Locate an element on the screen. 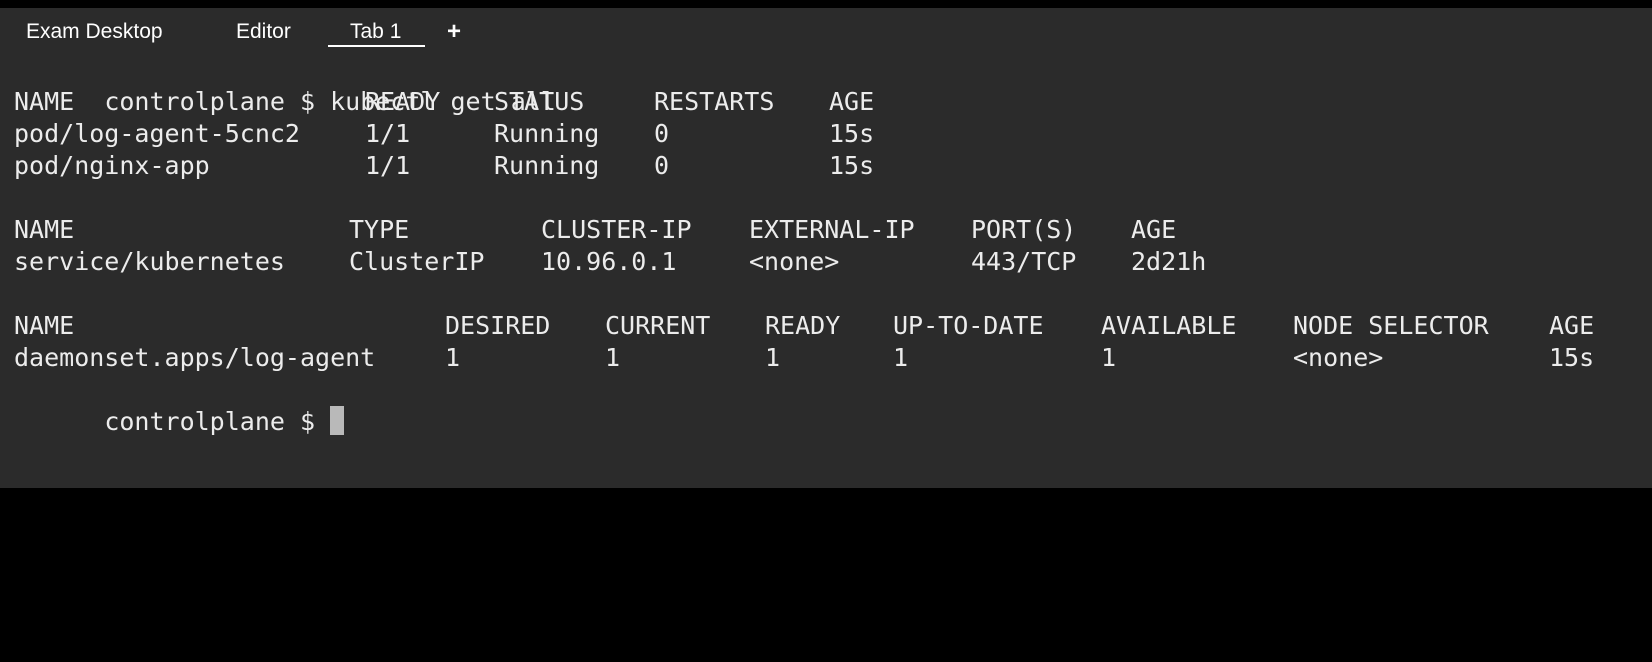 The width and height of the screenshot is (1652, 662). cell: 10.96.0.1 is located at coordinates (609, 261).